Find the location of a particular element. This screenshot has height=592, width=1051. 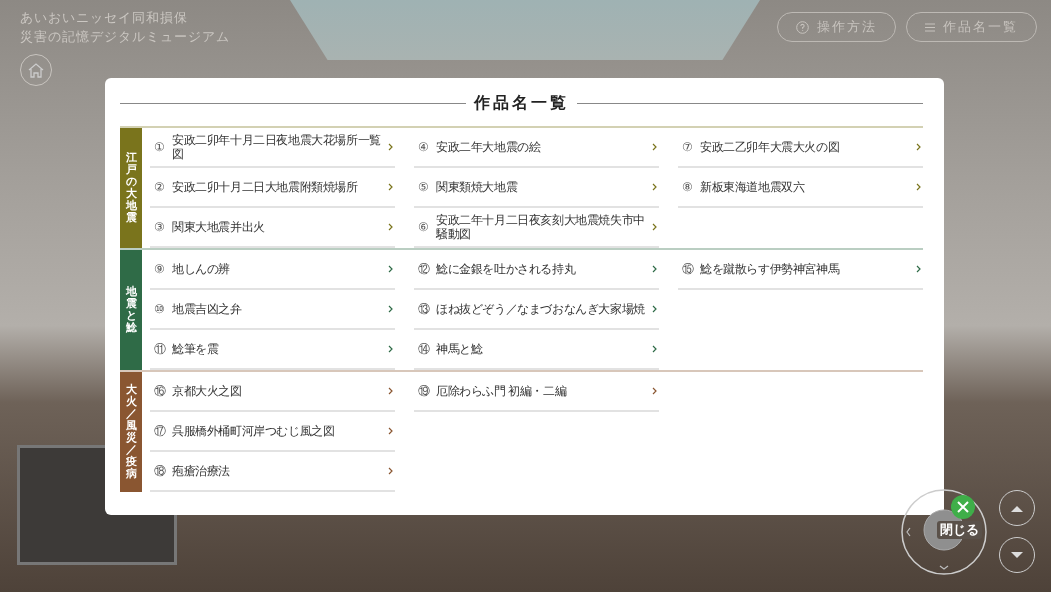

caret-down-icon is located at coordinates (1017, 555).